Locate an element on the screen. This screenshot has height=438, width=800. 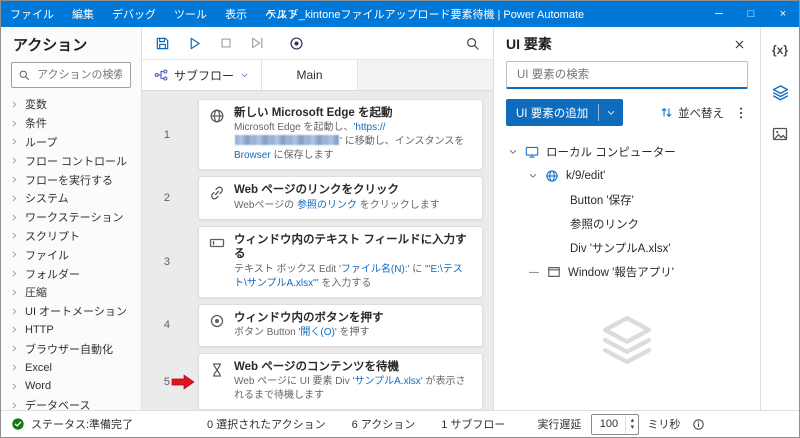
category-item: フォルダー is located at coordinates (71, 273).